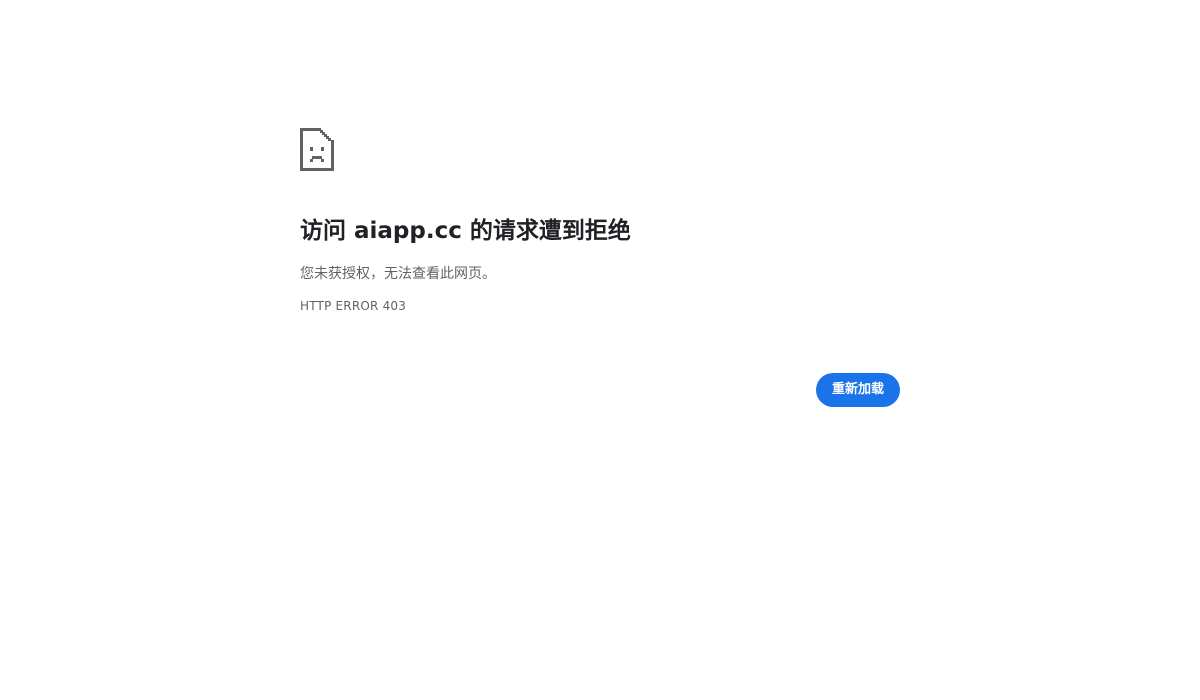  What do you see at coordinates (398, 274) in the screenshot?
I see `error-message: 您未获授权，无法查看此网页。` at bounding box center [398, 274].